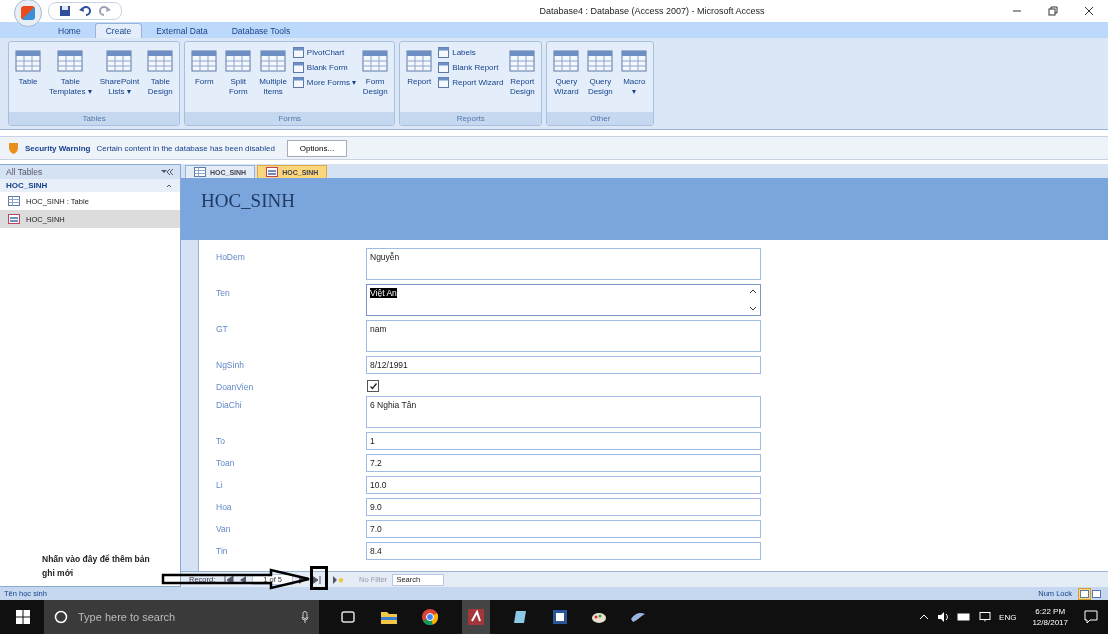 The image size is (1108, 634). What do you see at coordinates (600, 118) in the screenshot?
I see `group-label: Other` at bounding box center [600, 118].